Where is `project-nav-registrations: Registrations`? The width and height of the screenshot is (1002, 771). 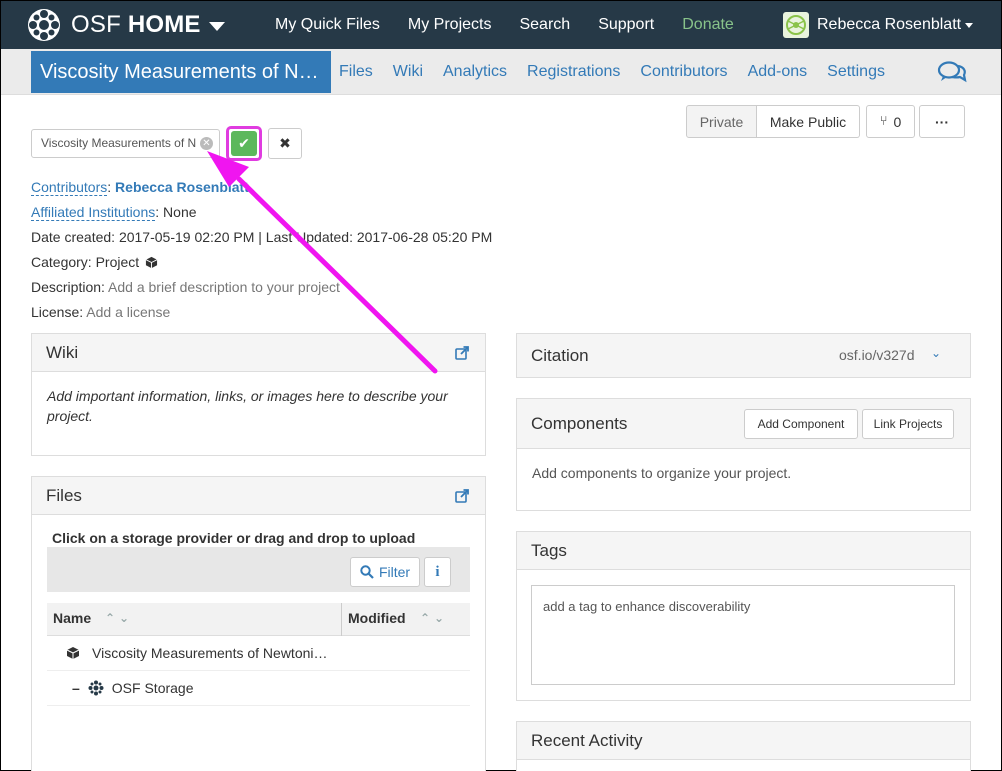 project-nav-registrations: Registrations is located at coordinates (573, 72).